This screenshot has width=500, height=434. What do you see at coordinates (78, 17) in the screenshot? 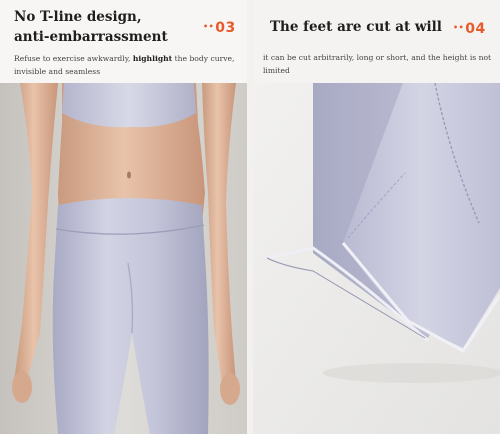
I see `panel-title-line1: No T-line design,` at bounding box center [78, 17].